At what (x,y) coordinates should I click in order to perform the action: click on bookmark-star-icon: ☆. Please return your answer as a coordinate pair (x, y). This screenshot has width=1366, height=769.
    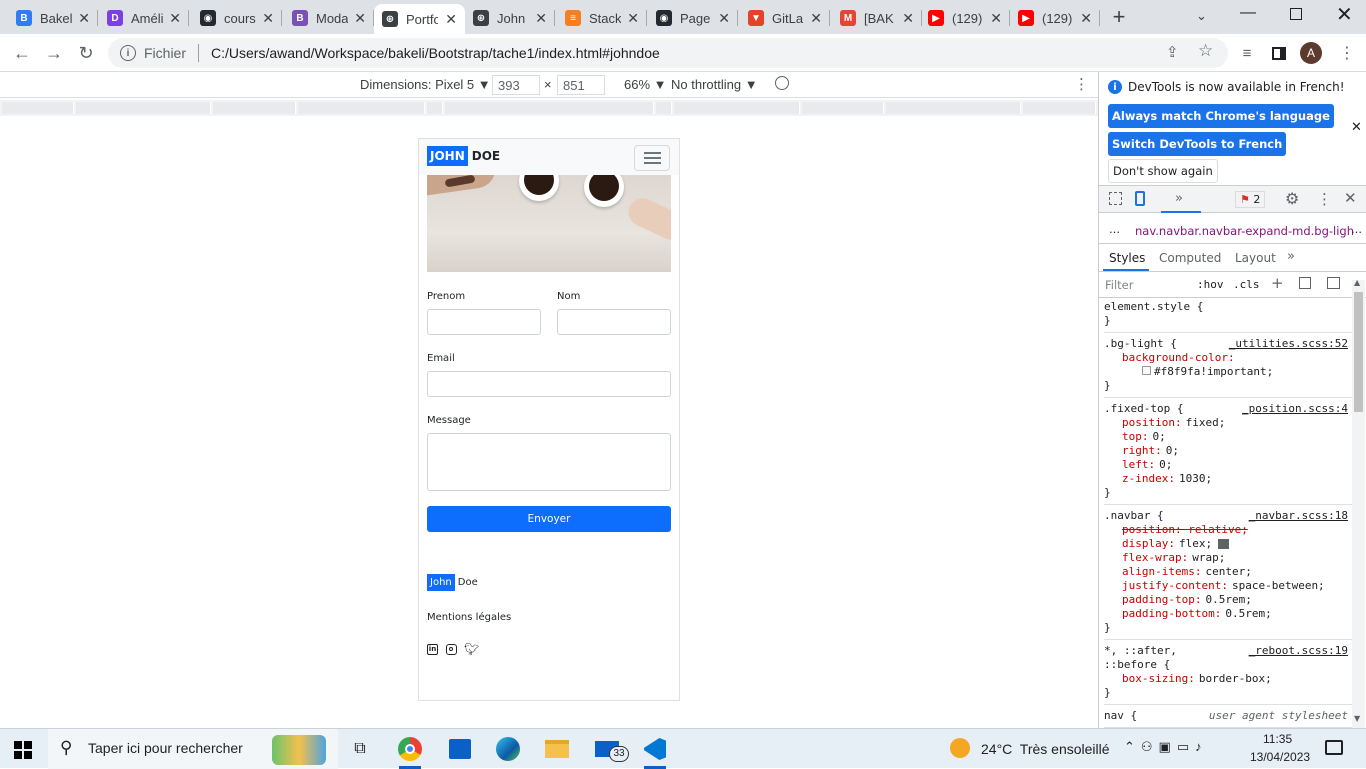
    Looking at the image, I should click on (1205, 51).